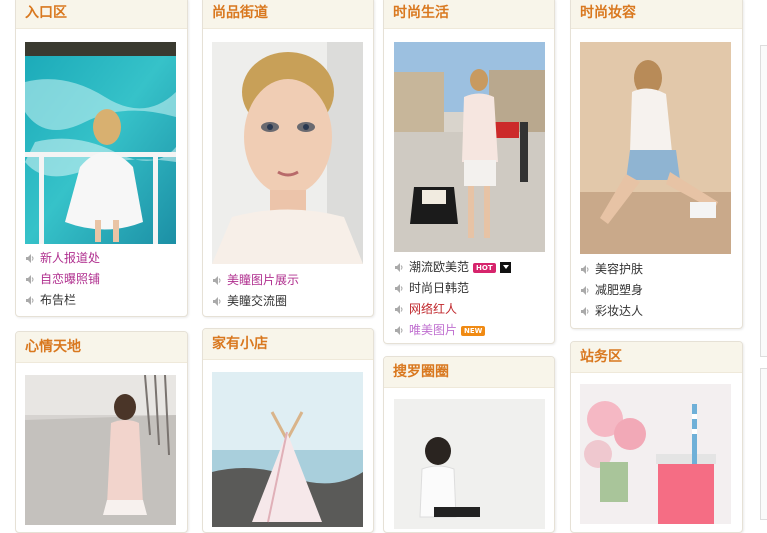  What do you see at coordinates (101, 347) in the screenshot?
I see `section-title-mood: 心情天地` at bounding box center [101, 347].